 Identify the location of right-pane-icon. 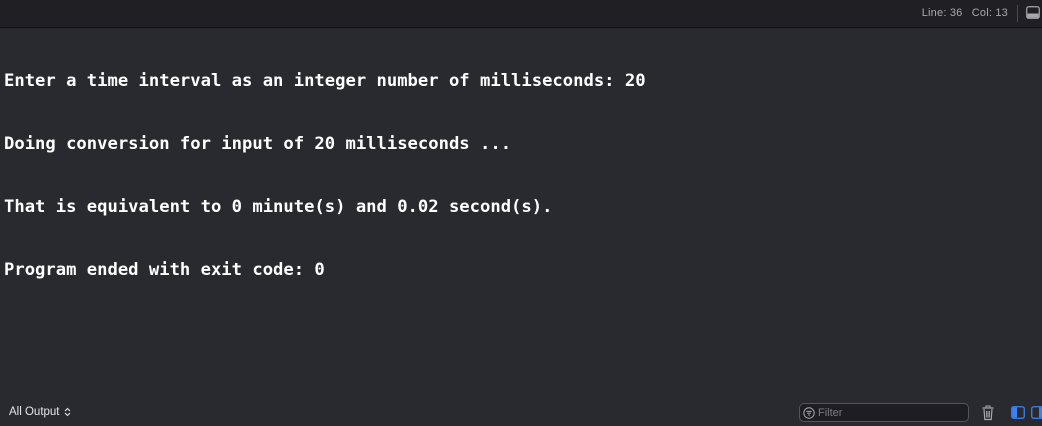
(1036, 412).